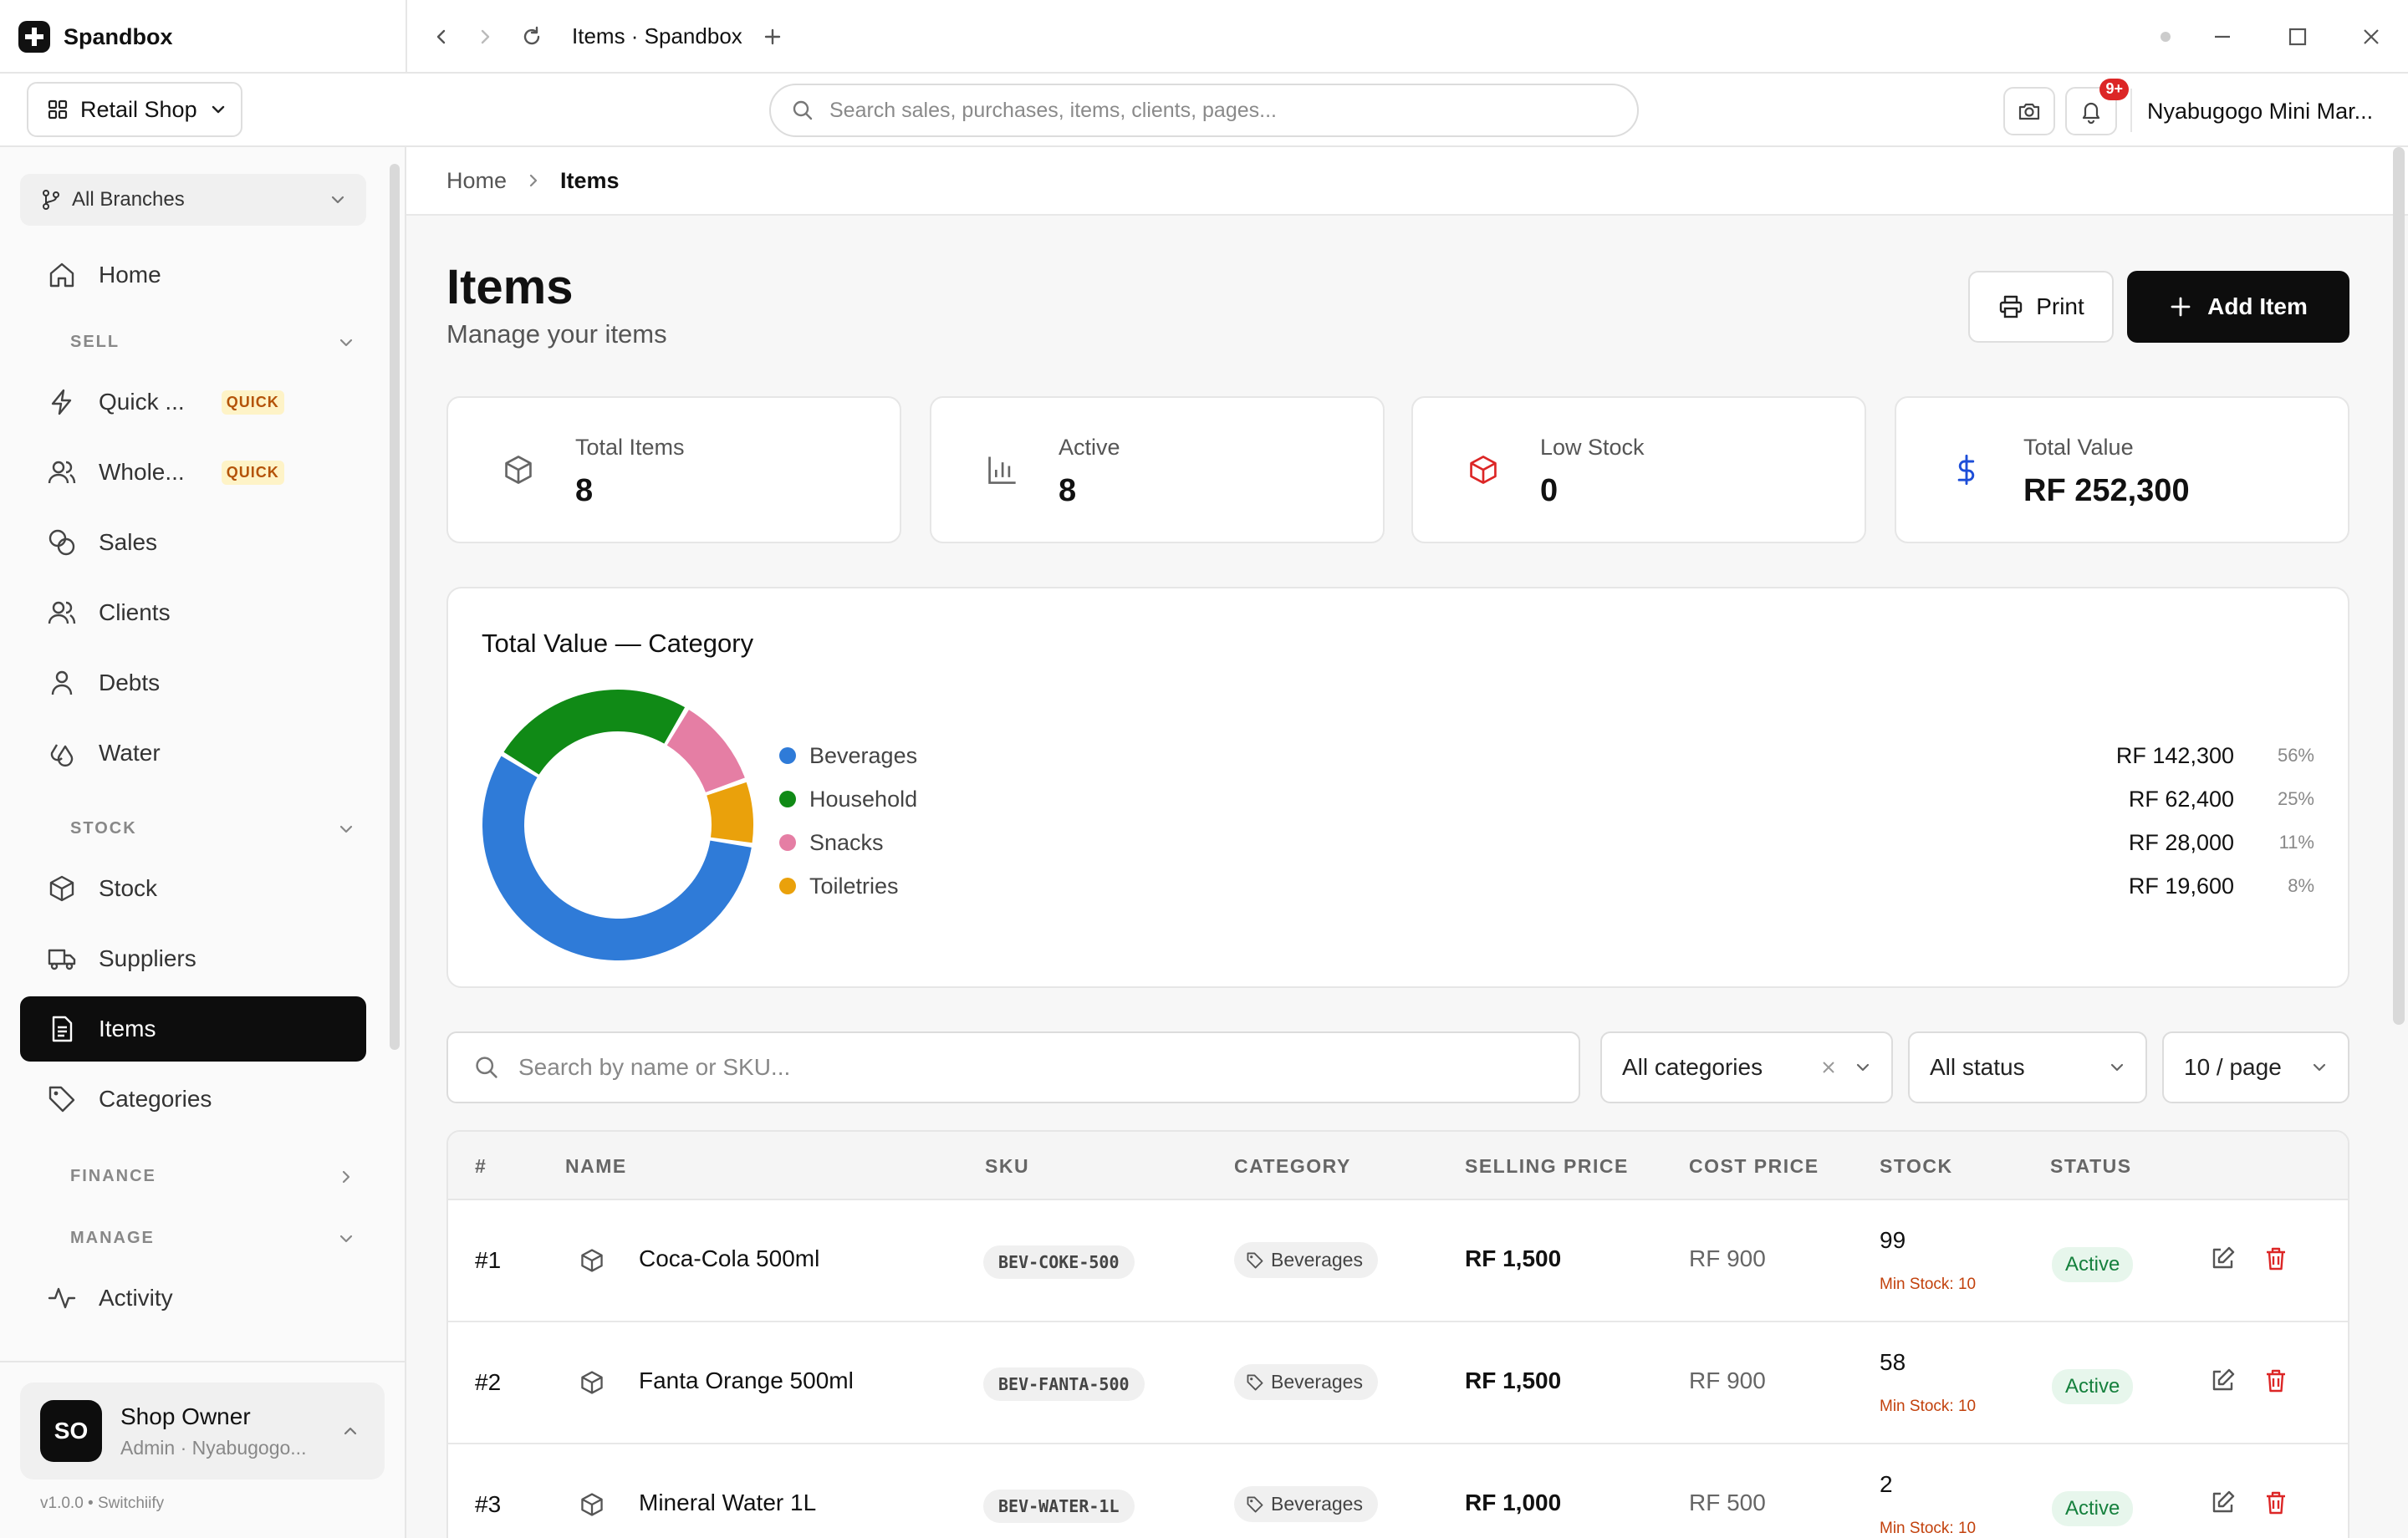 The width and height of the screenshot is (2408, 1538). Describe the element at coordinates (1754, 1166) in the screenshot. I see `column-header: COST PRICE` at that location.